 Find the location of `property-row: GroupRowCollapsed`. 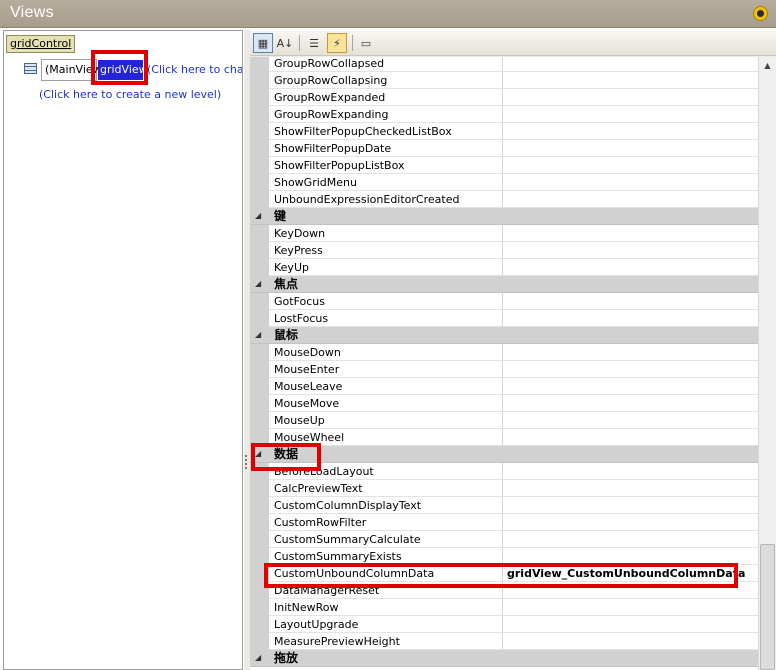

property-row: GroupRowCollapsed is located at coordinates (504, 64).